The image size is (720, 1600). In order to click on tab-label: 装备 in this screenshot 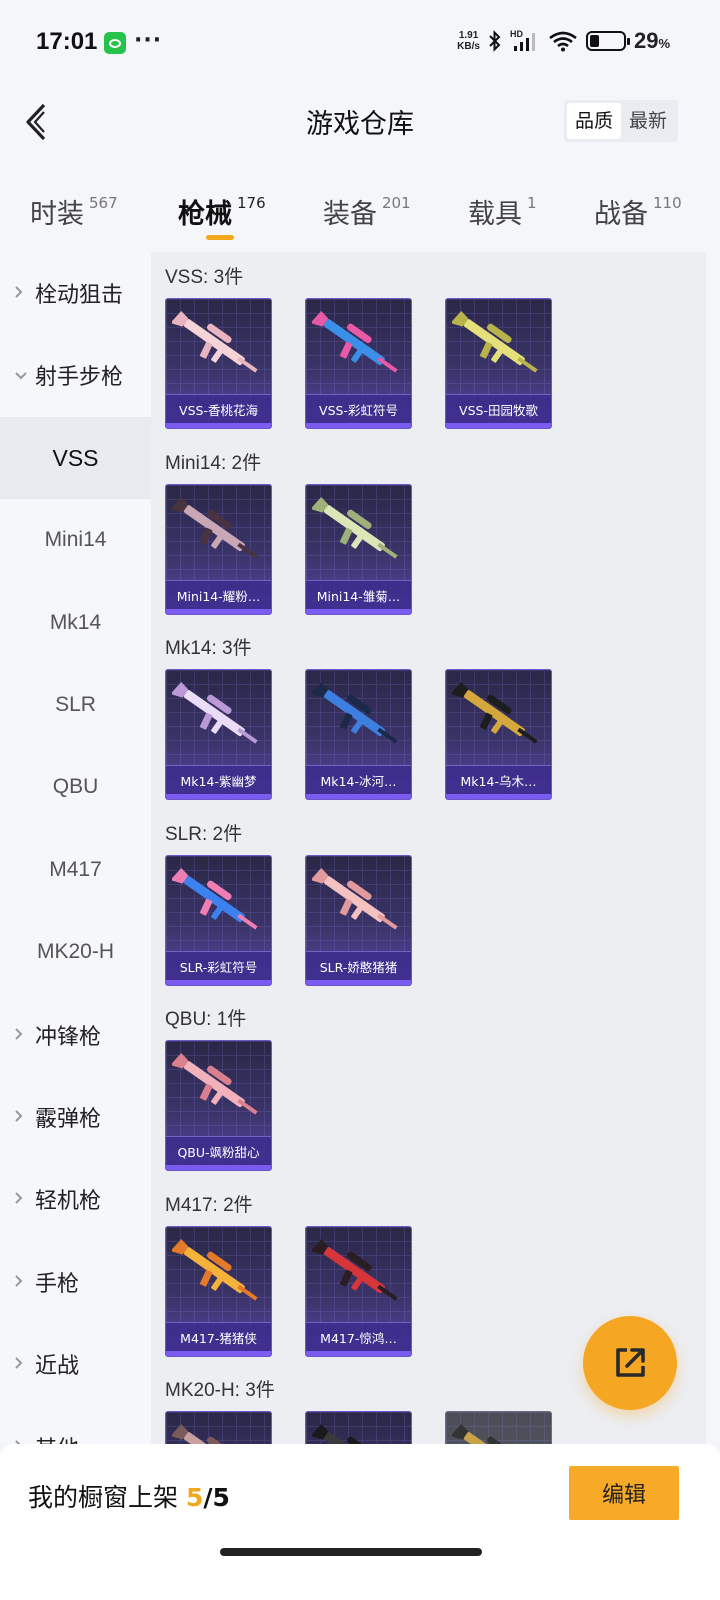, I will do `click(350, 214)`.